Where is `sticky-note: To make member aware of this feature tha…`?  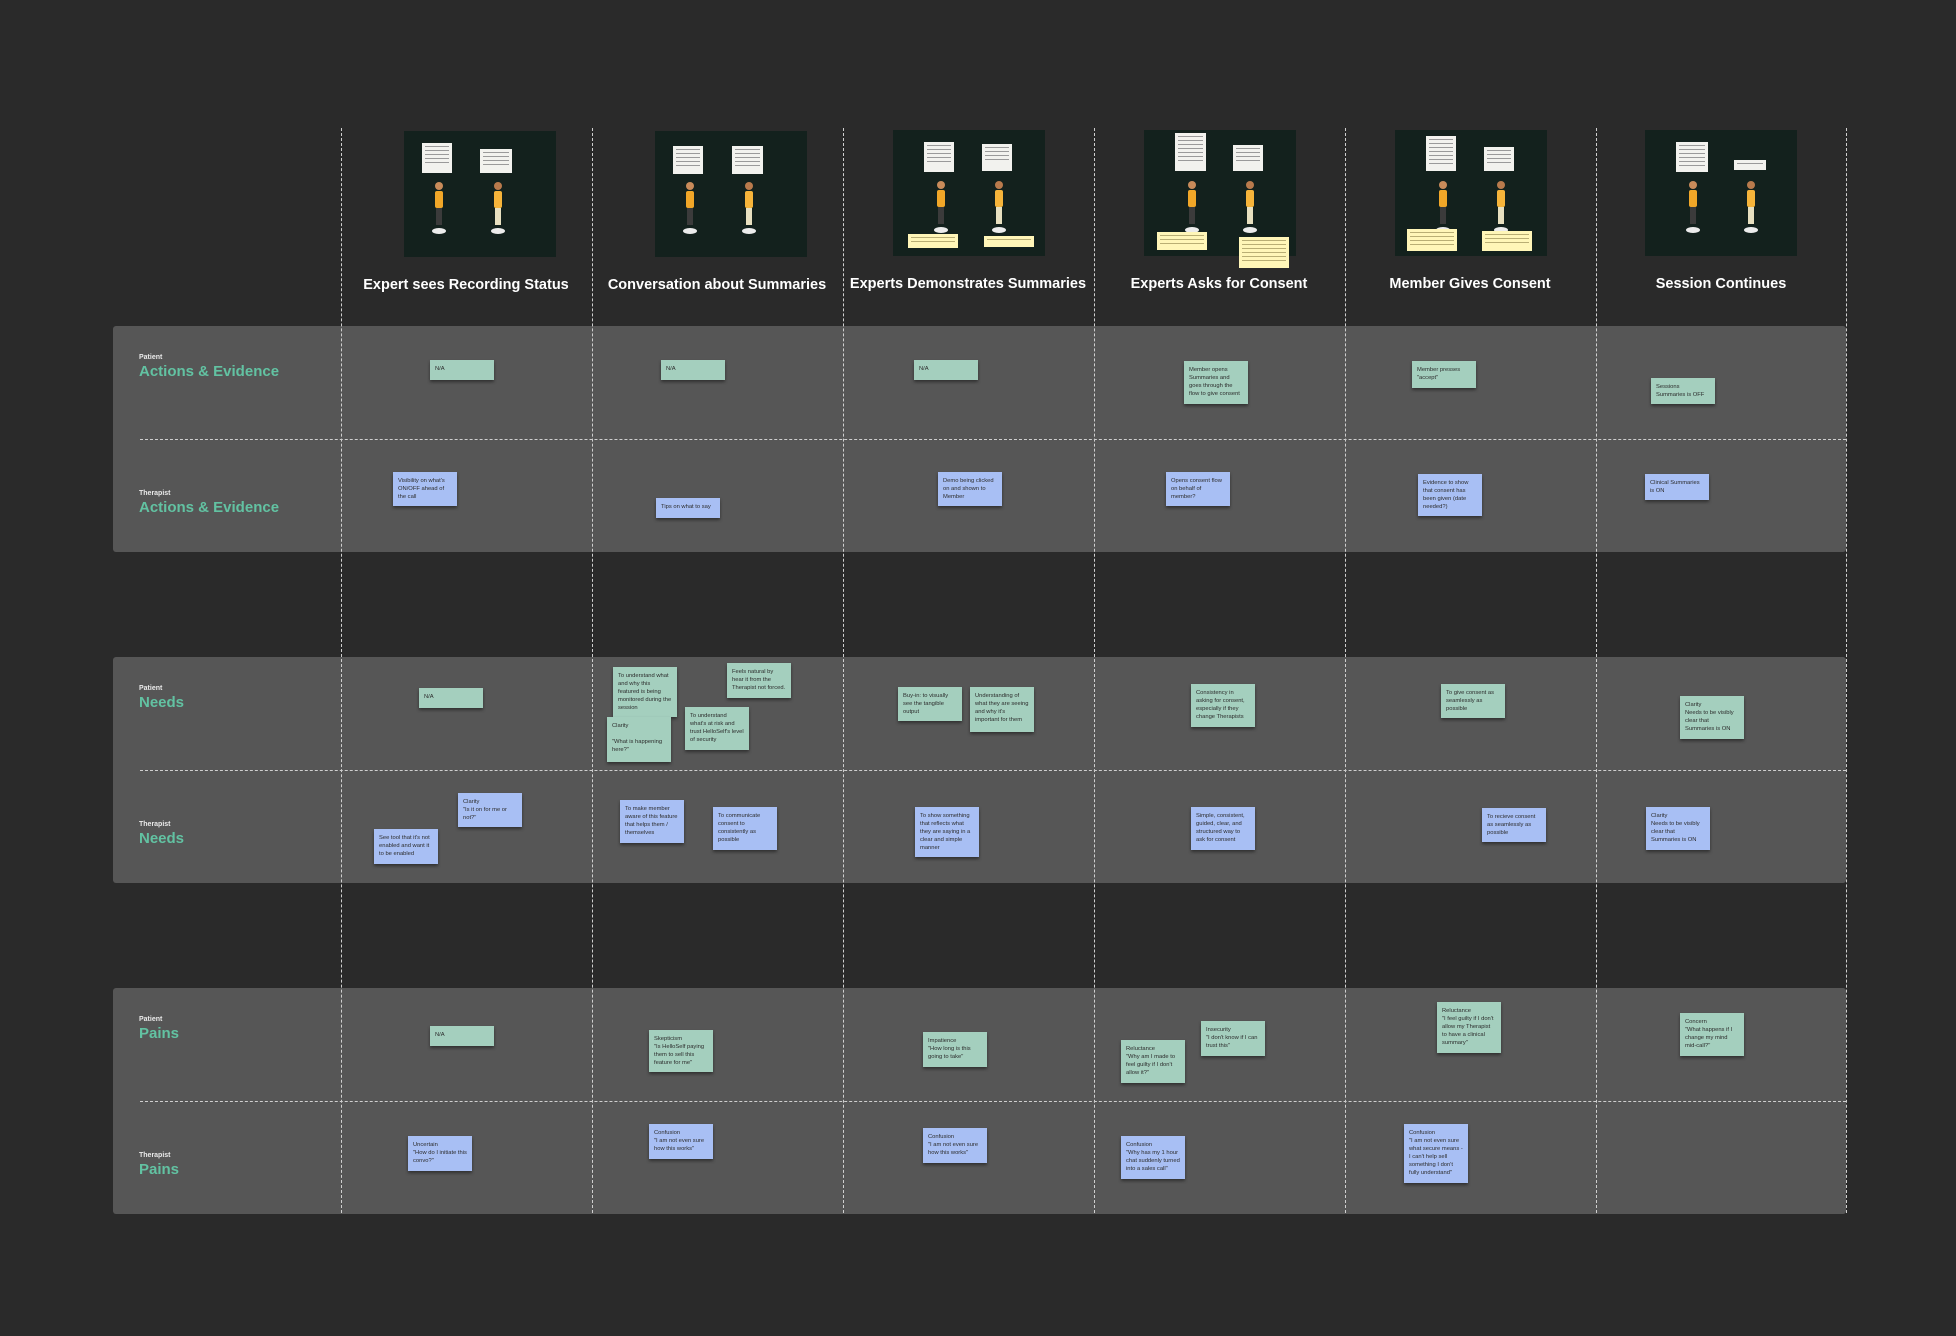
sticky-note: To make member aware of this feature tha… is located at coordinates (652, 821).